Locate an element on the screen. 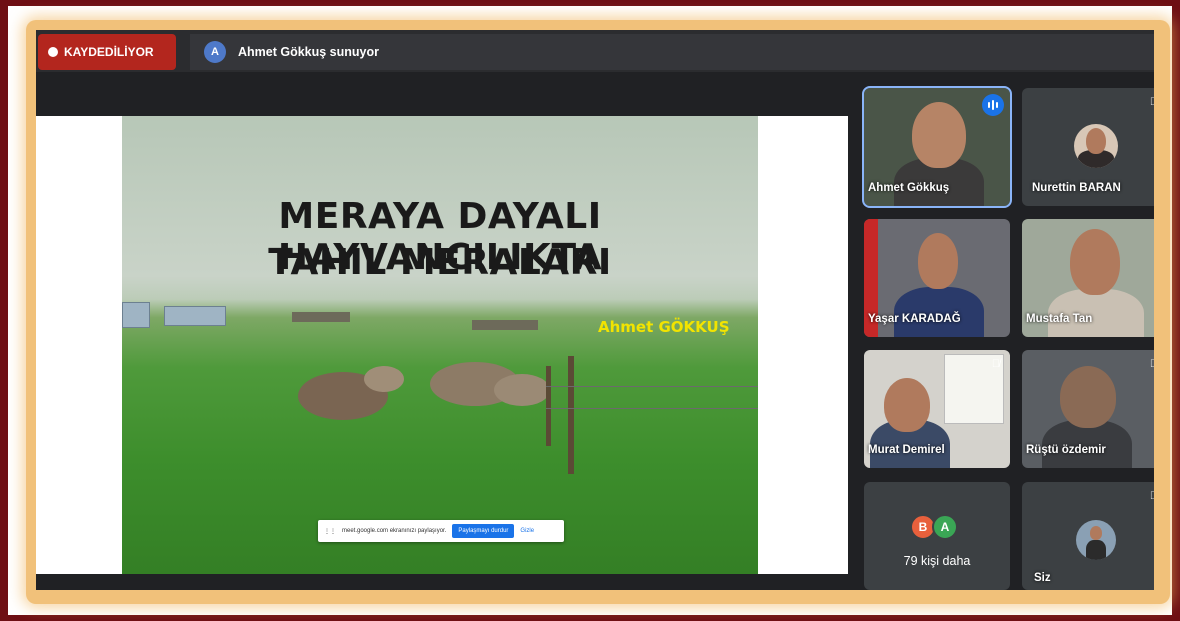 This screenshot has width=1180, height=621. more-participants-label: 79 kişi daha is located at coordinates (937, 561).